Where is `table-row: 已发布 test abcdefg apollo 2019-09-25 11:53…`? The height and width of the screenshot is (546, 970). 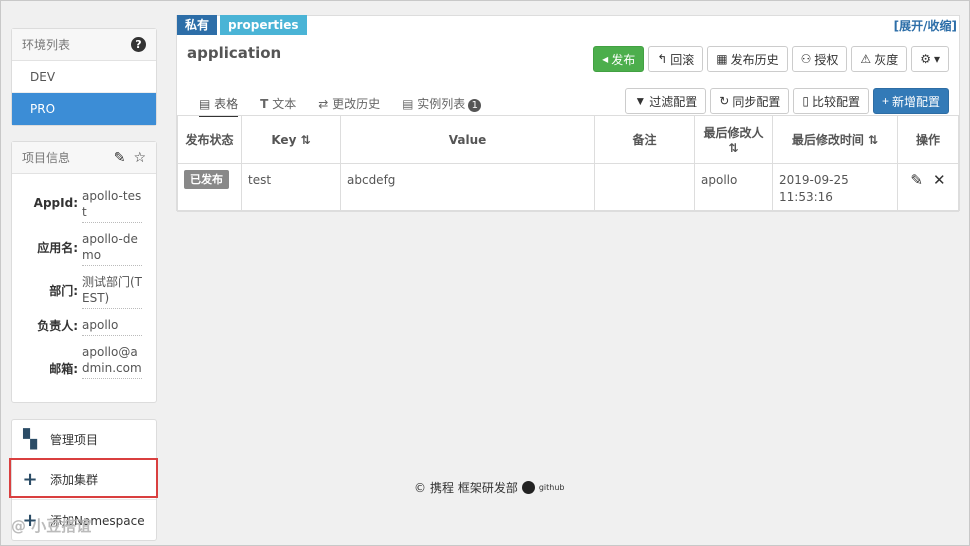 table-row: 已发布 test abcdefg apollo 2019-09-25 11:53… is located at coordinates (568, 187).